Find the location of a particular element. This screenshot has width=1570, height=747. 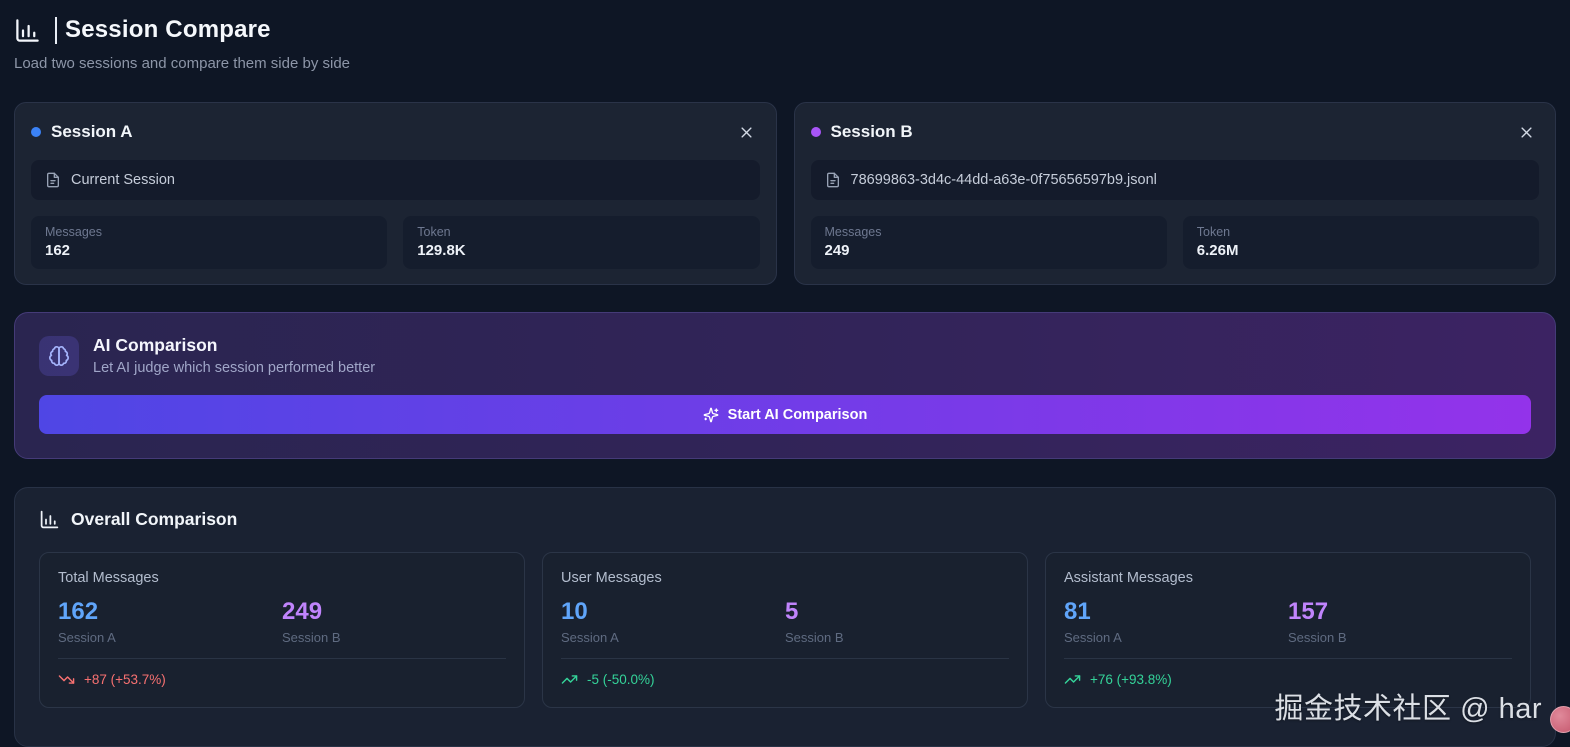

session-b-dot is located at coordinates (815, 132).